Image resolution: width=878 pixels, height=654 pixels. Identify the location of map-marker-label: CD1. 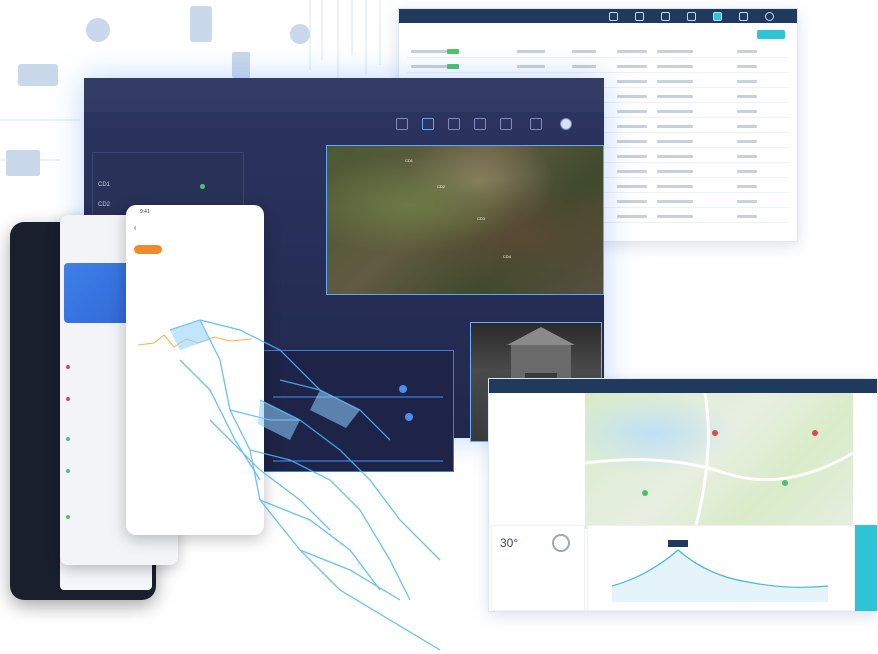
(409, 160).